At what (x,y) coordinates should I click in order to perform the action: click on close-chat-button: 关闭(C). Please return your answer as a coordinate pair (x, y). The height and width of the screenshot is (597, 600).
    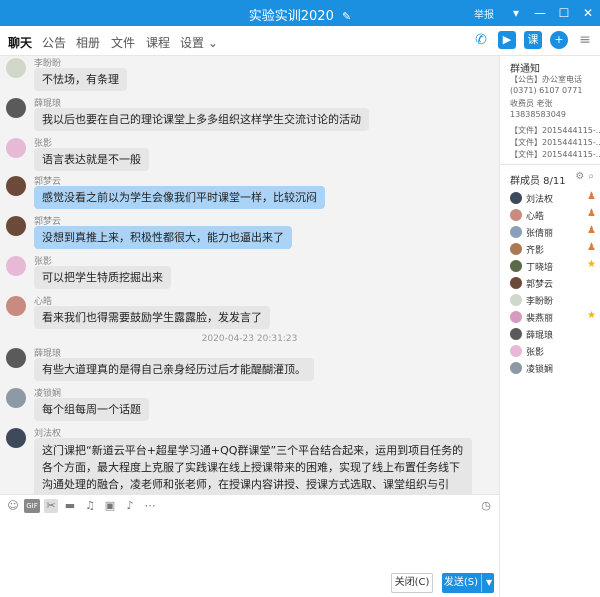
    Looking at the image, I should click on (412, 583).